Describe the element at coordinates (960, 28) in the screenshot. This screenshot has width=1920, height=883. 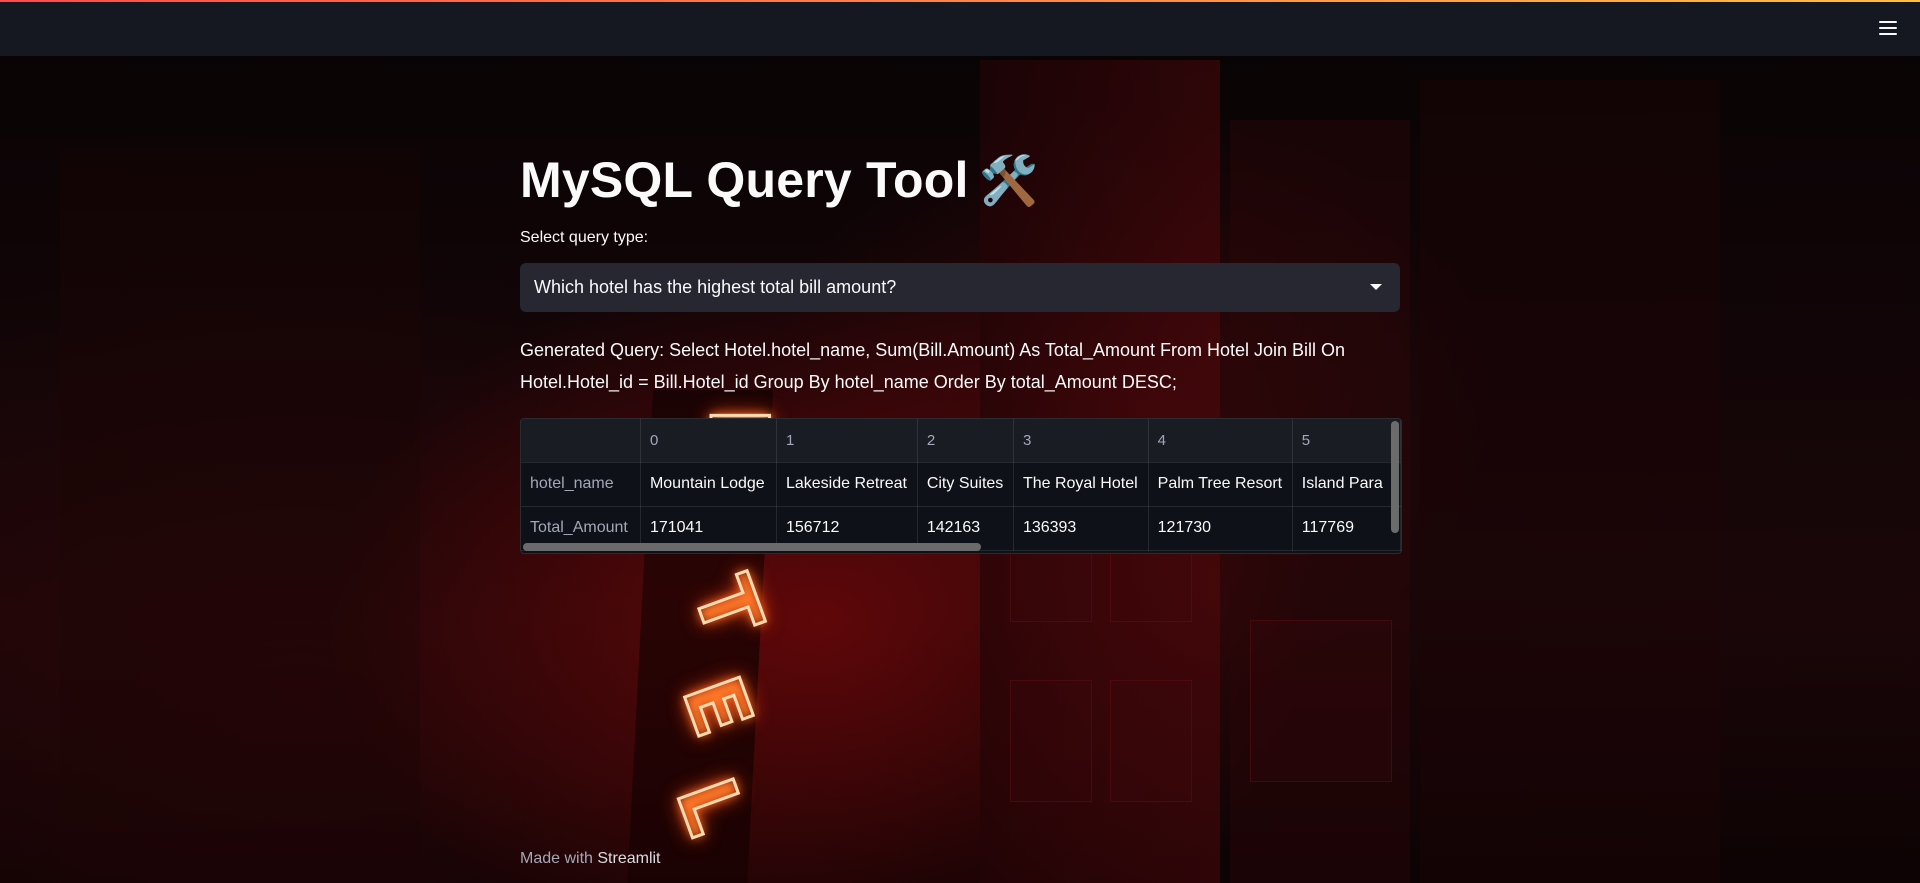
I see `app-header` at that location.